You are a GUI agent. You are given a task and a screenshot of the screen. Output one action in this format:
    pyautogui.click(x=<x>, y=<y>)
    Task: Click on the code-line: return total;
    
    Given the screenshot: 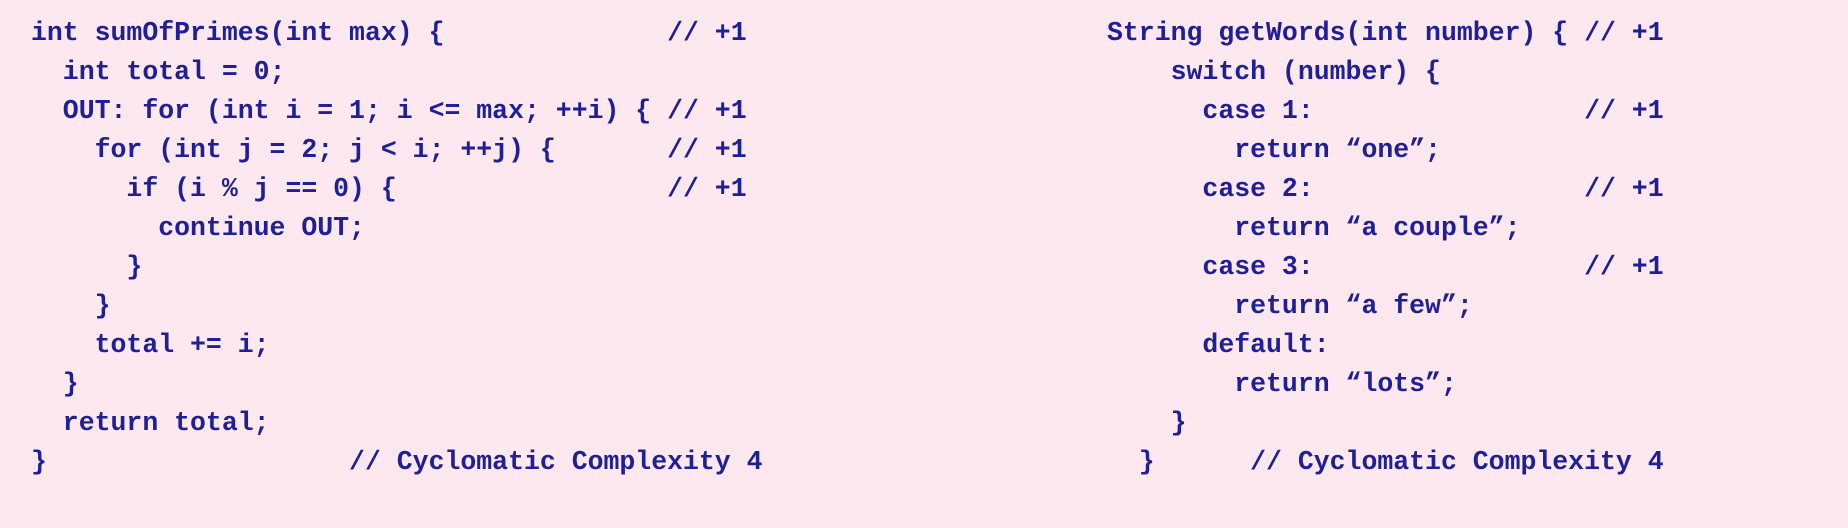 What is the action you would take?
    pyautogui.click(x=150, y=423)
    